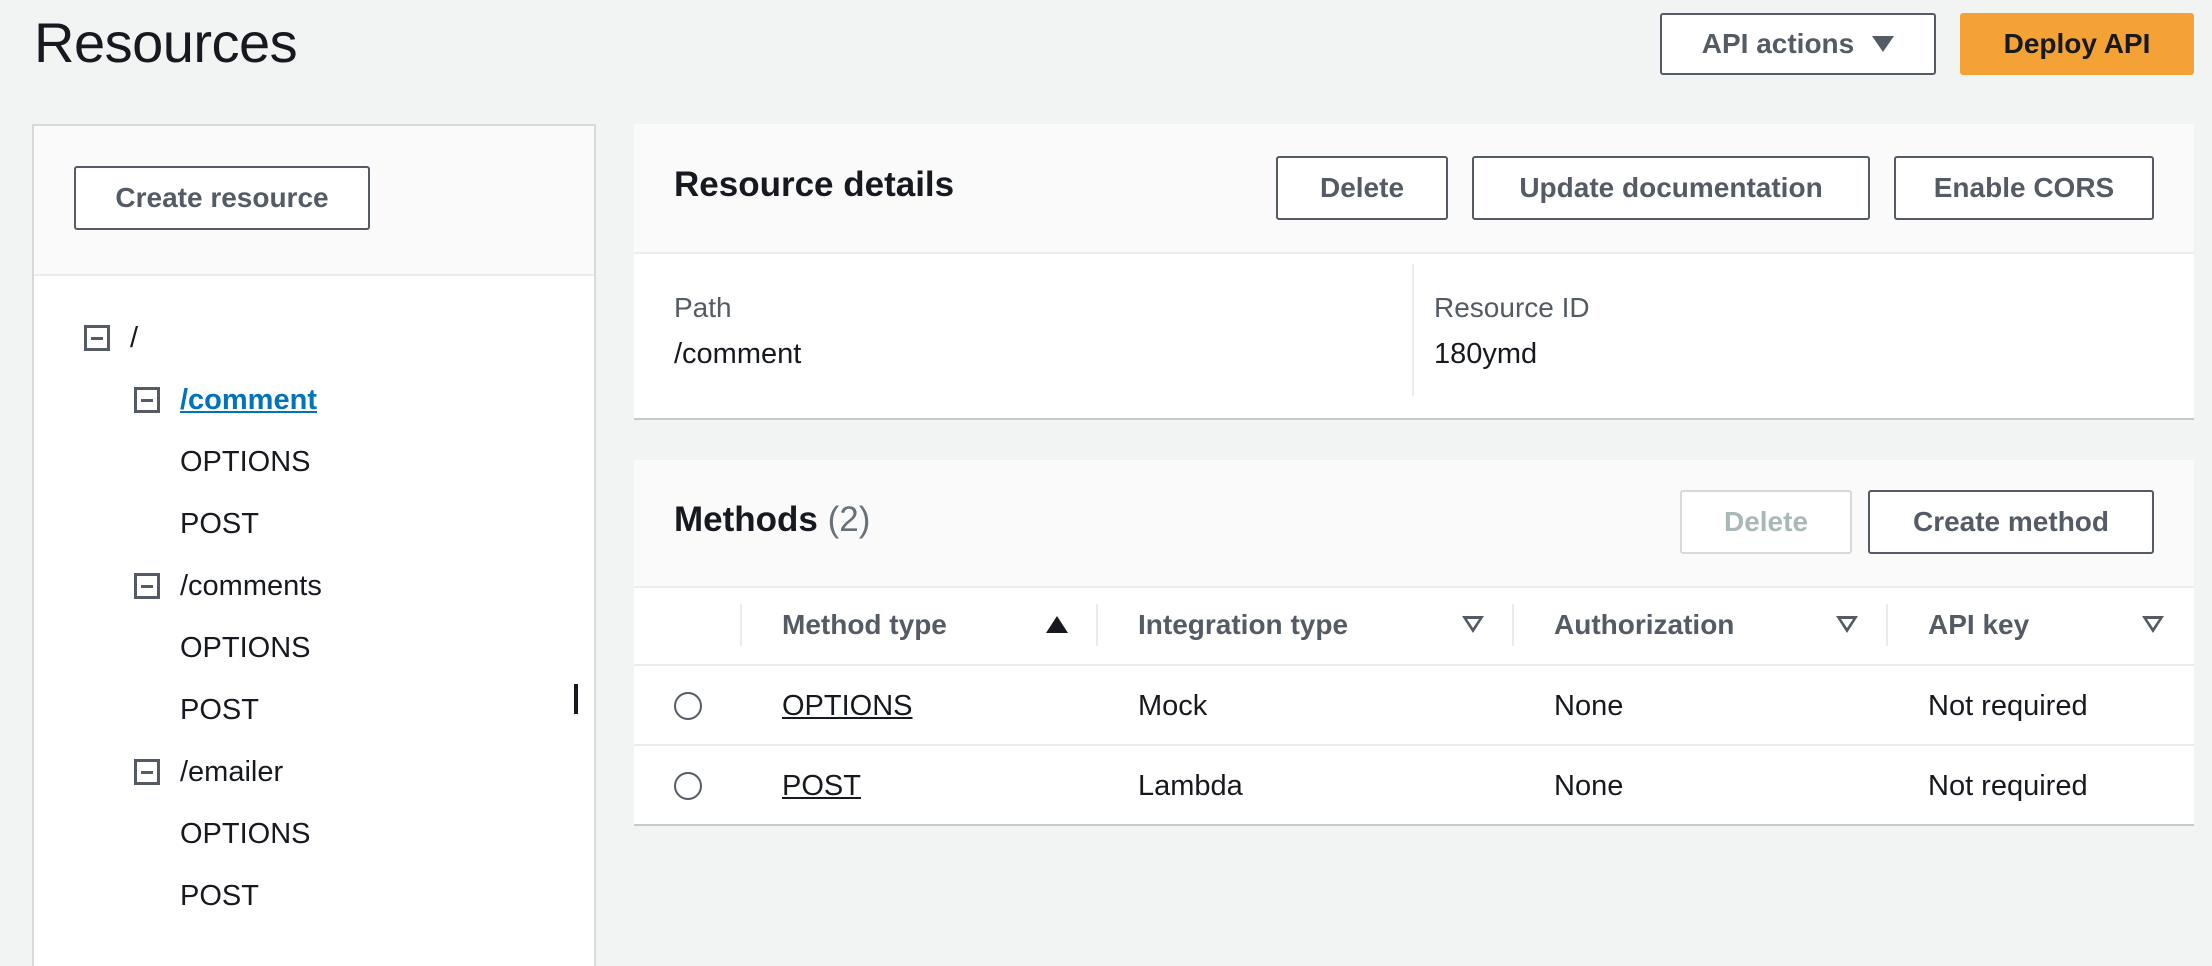  I want to click on resource-id-label: Resource ID, so click(1512, 307).